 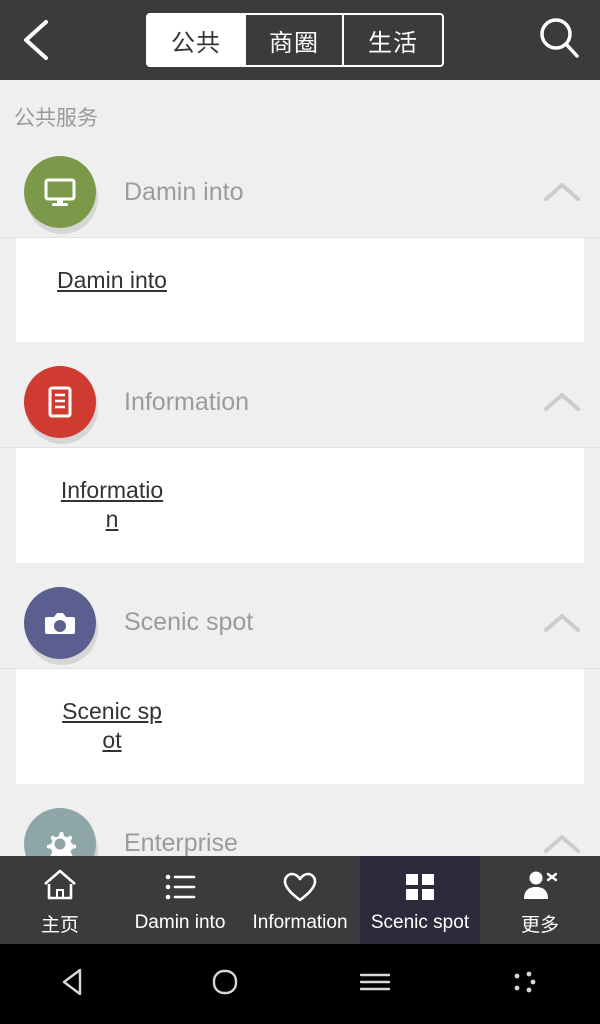 I want to click on back-button, so click(x=36, y=40).